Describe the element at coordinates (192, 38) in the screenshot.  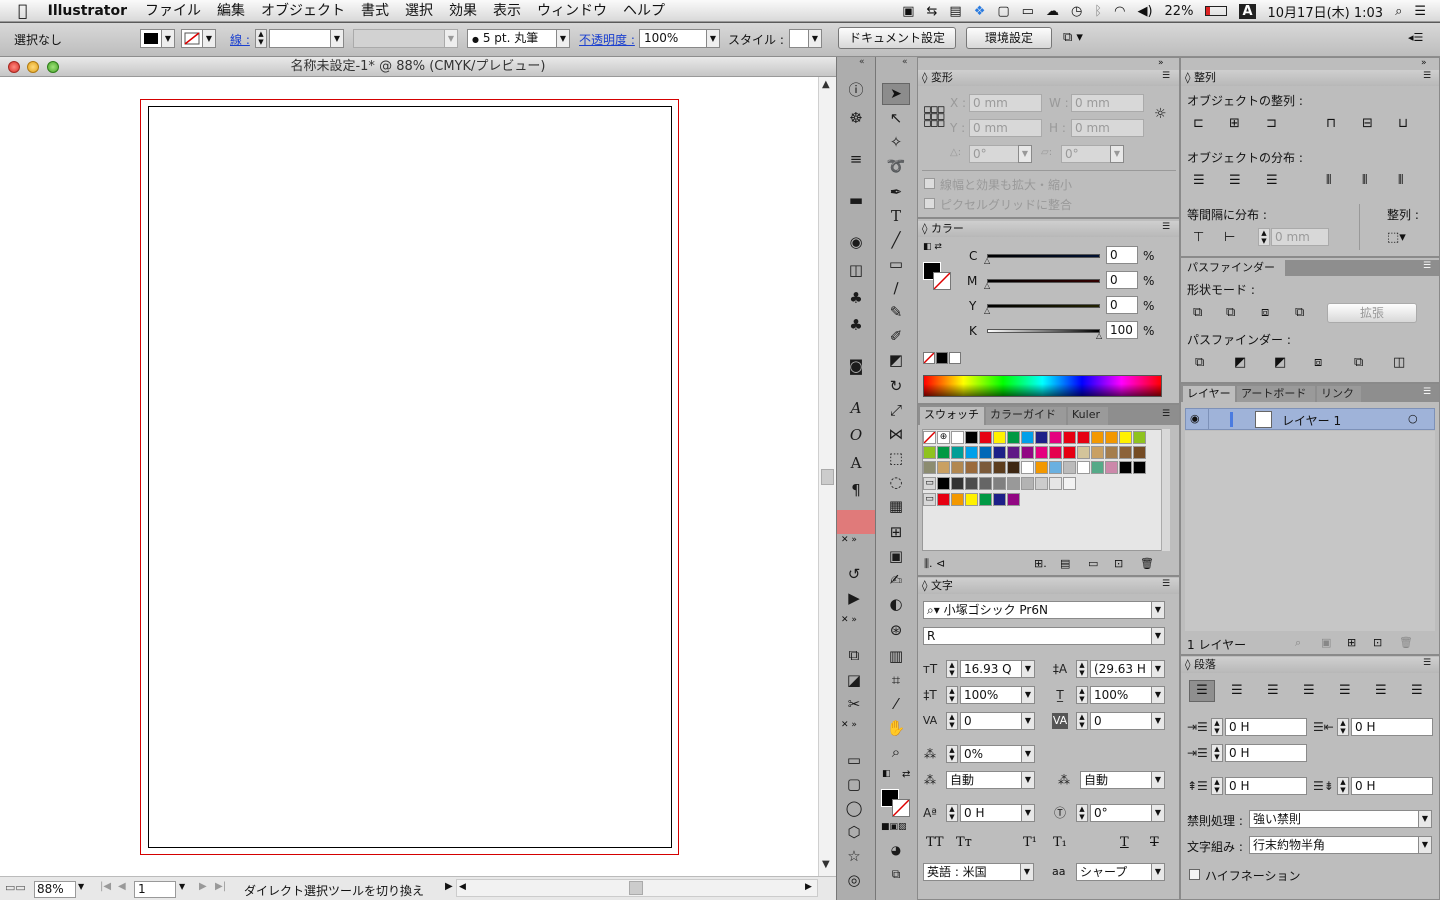
I see `stroke-swatch` at that location.